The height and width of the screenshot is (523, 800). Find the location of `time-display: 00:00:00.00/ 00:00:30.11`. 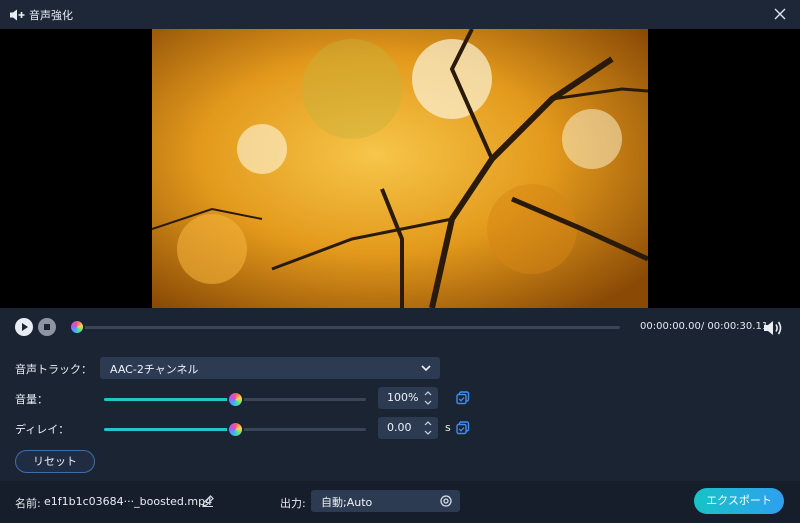

time-display: 00:00:00.00/ 00:00:30.11 is located at coordinates (704, 326).